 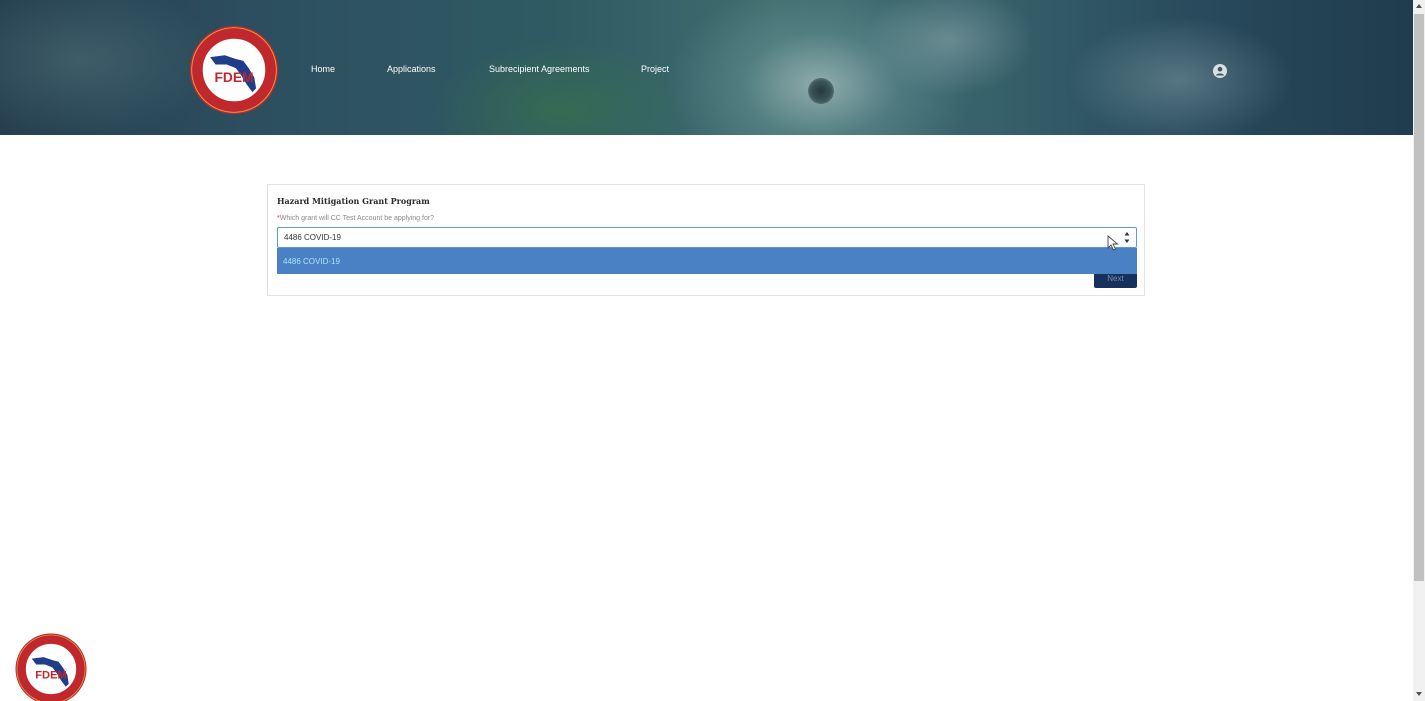 What do you see at coordinates (539, 69) in the screenshot?
I see `nav-subrecipient-agreements: Subrecipient Agreements` at bounding box center [539, 69].